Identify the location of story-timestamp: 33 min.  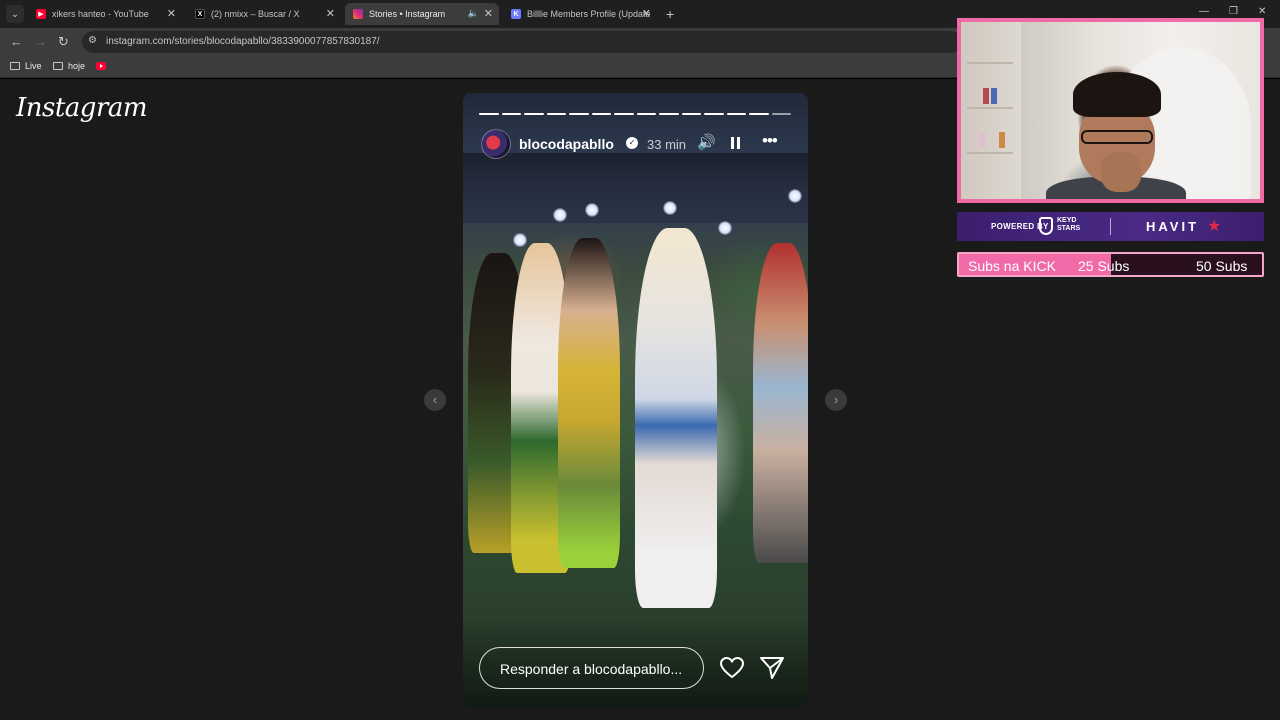
(667, 144).